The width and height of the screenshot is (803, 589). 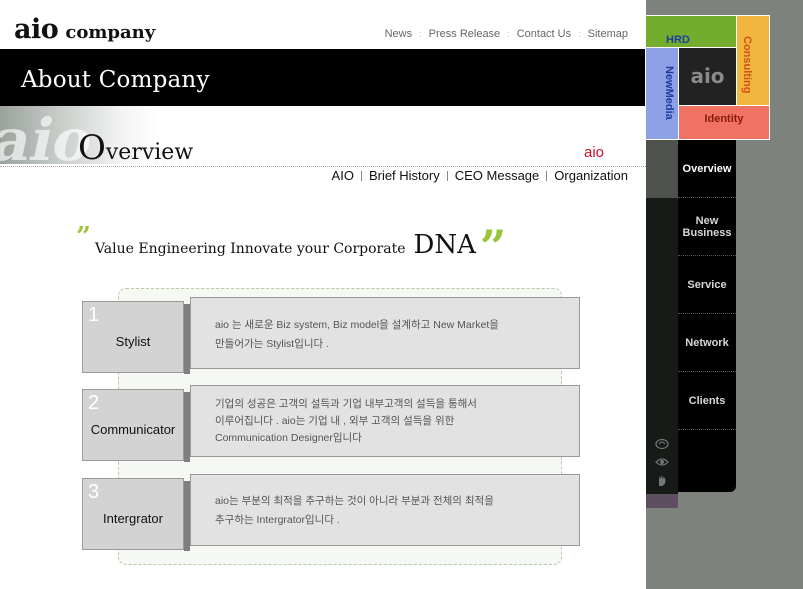 I want to click on side-menu-item-service: Service, so click(x=707, y=285).